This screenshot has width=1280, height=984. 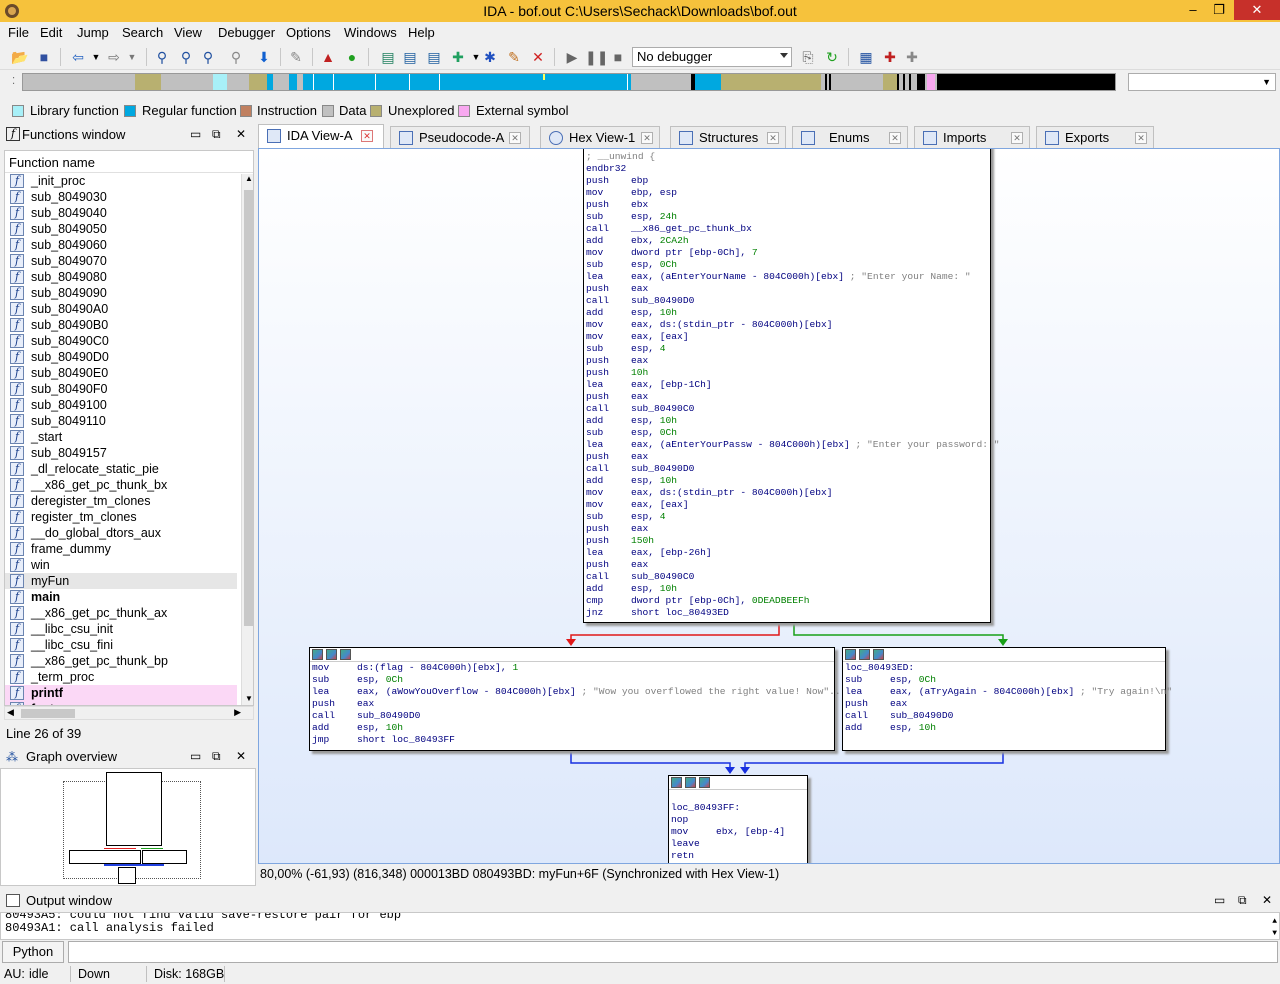 I want to click on menu-windows: Windows, so click(x=370, y=32).